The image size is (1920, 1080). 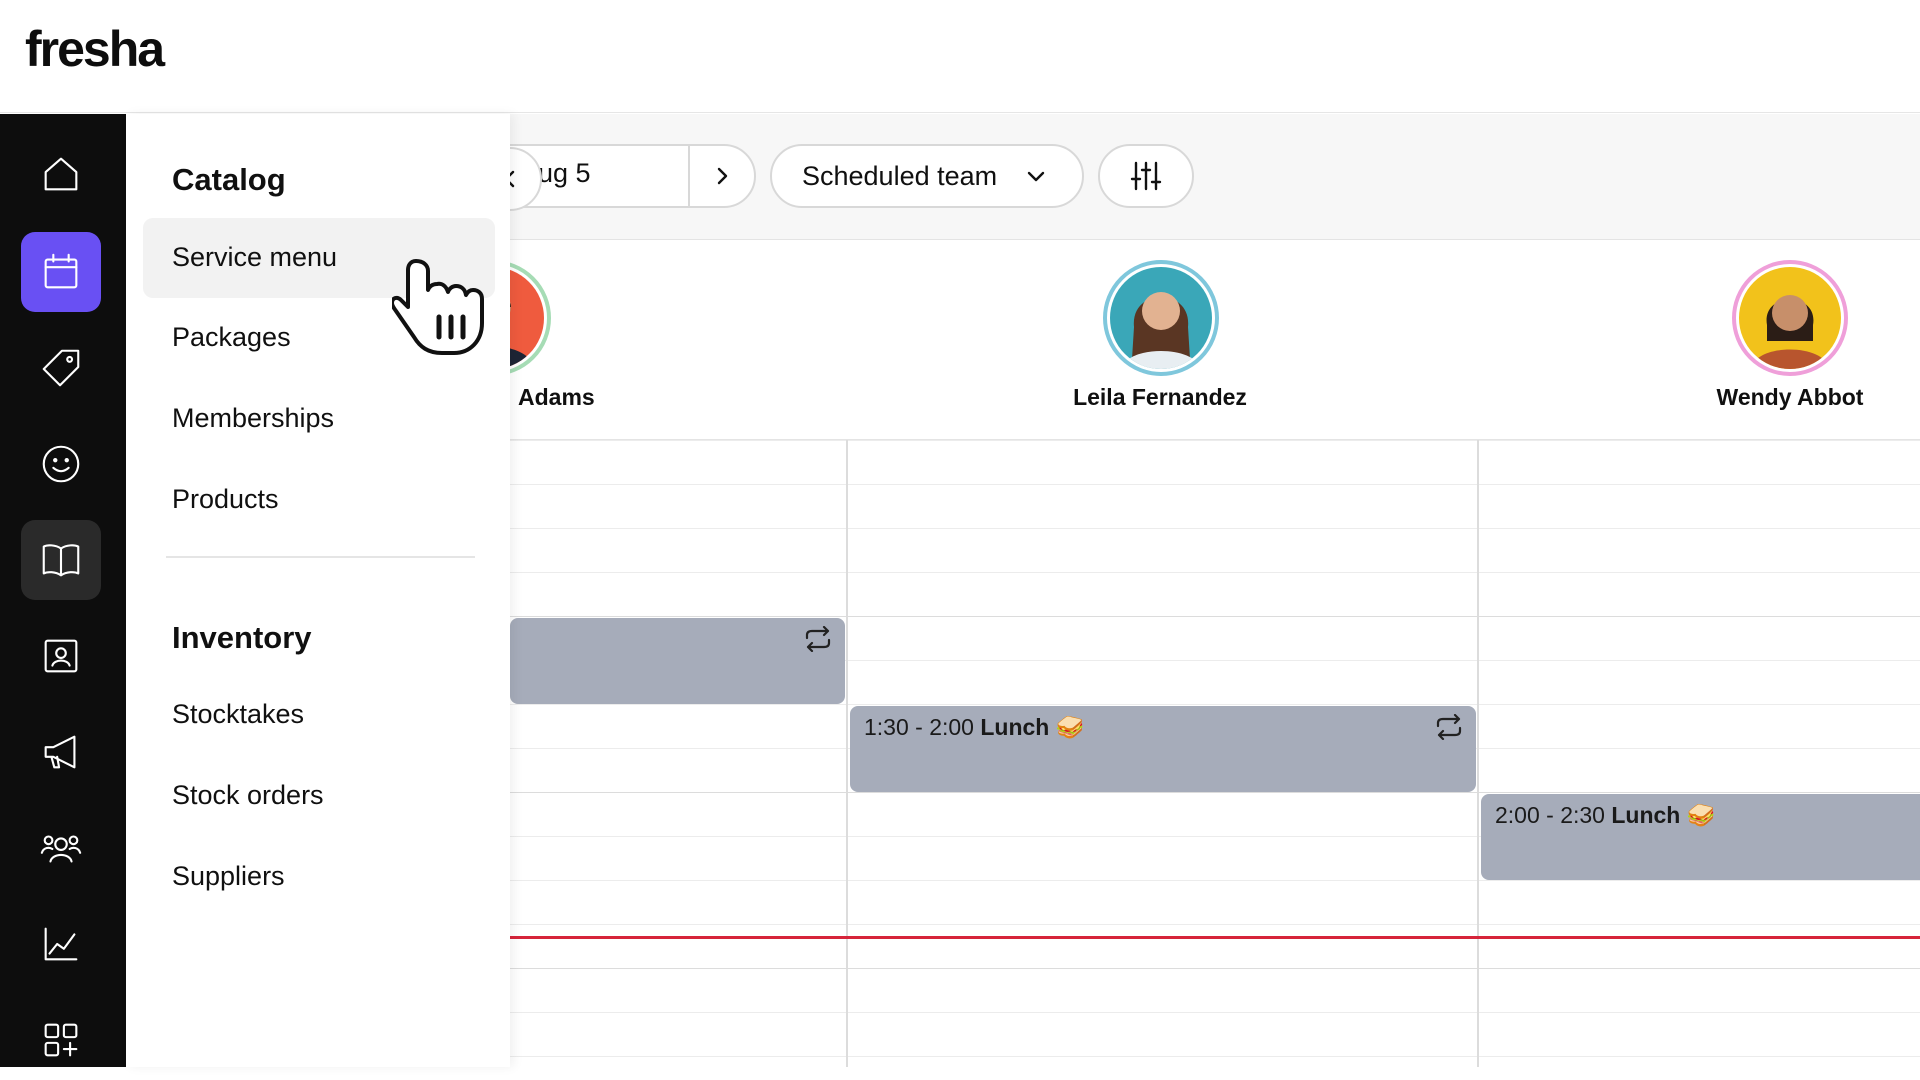 I want to click on staff-name-wendy-abbot: Wendy Abbot, so click(x=1790, y=397).